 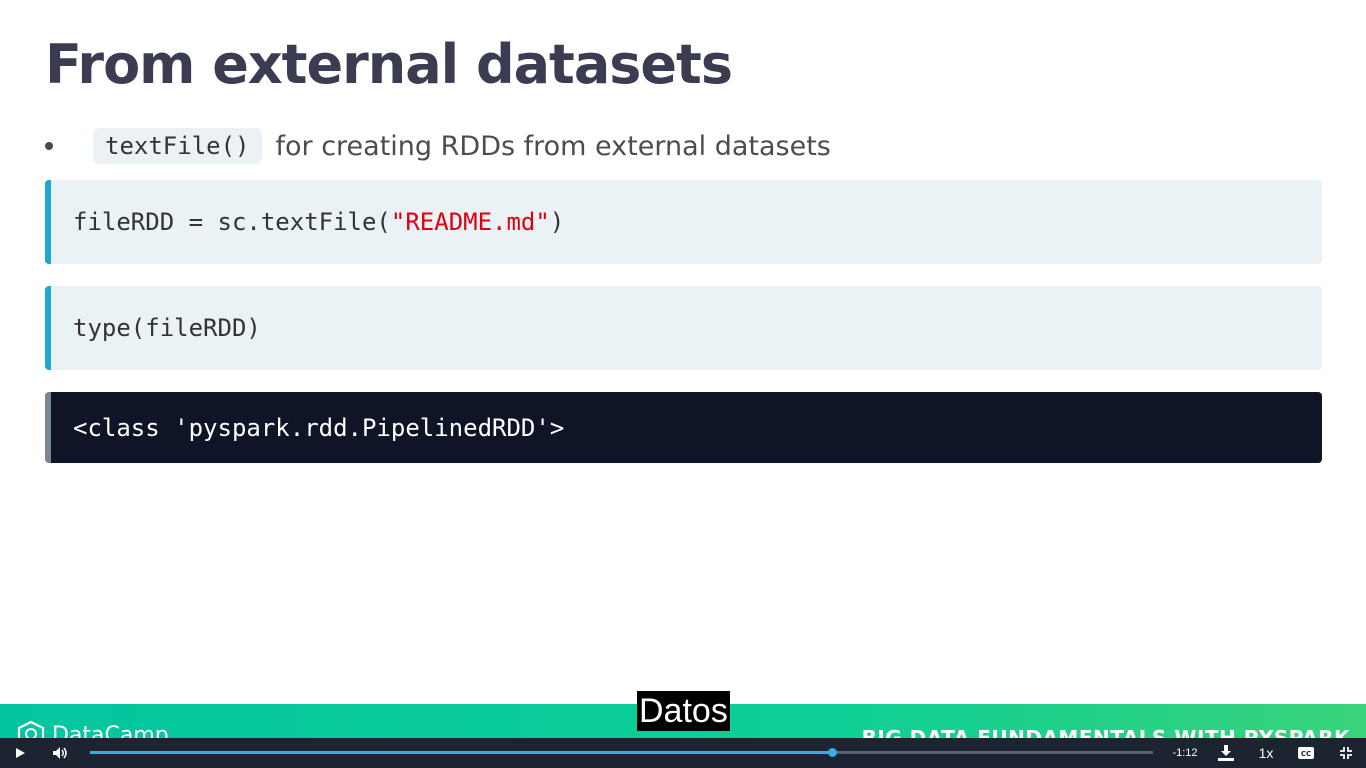 I want to click on download-icon, so click(x=1226, y=753).